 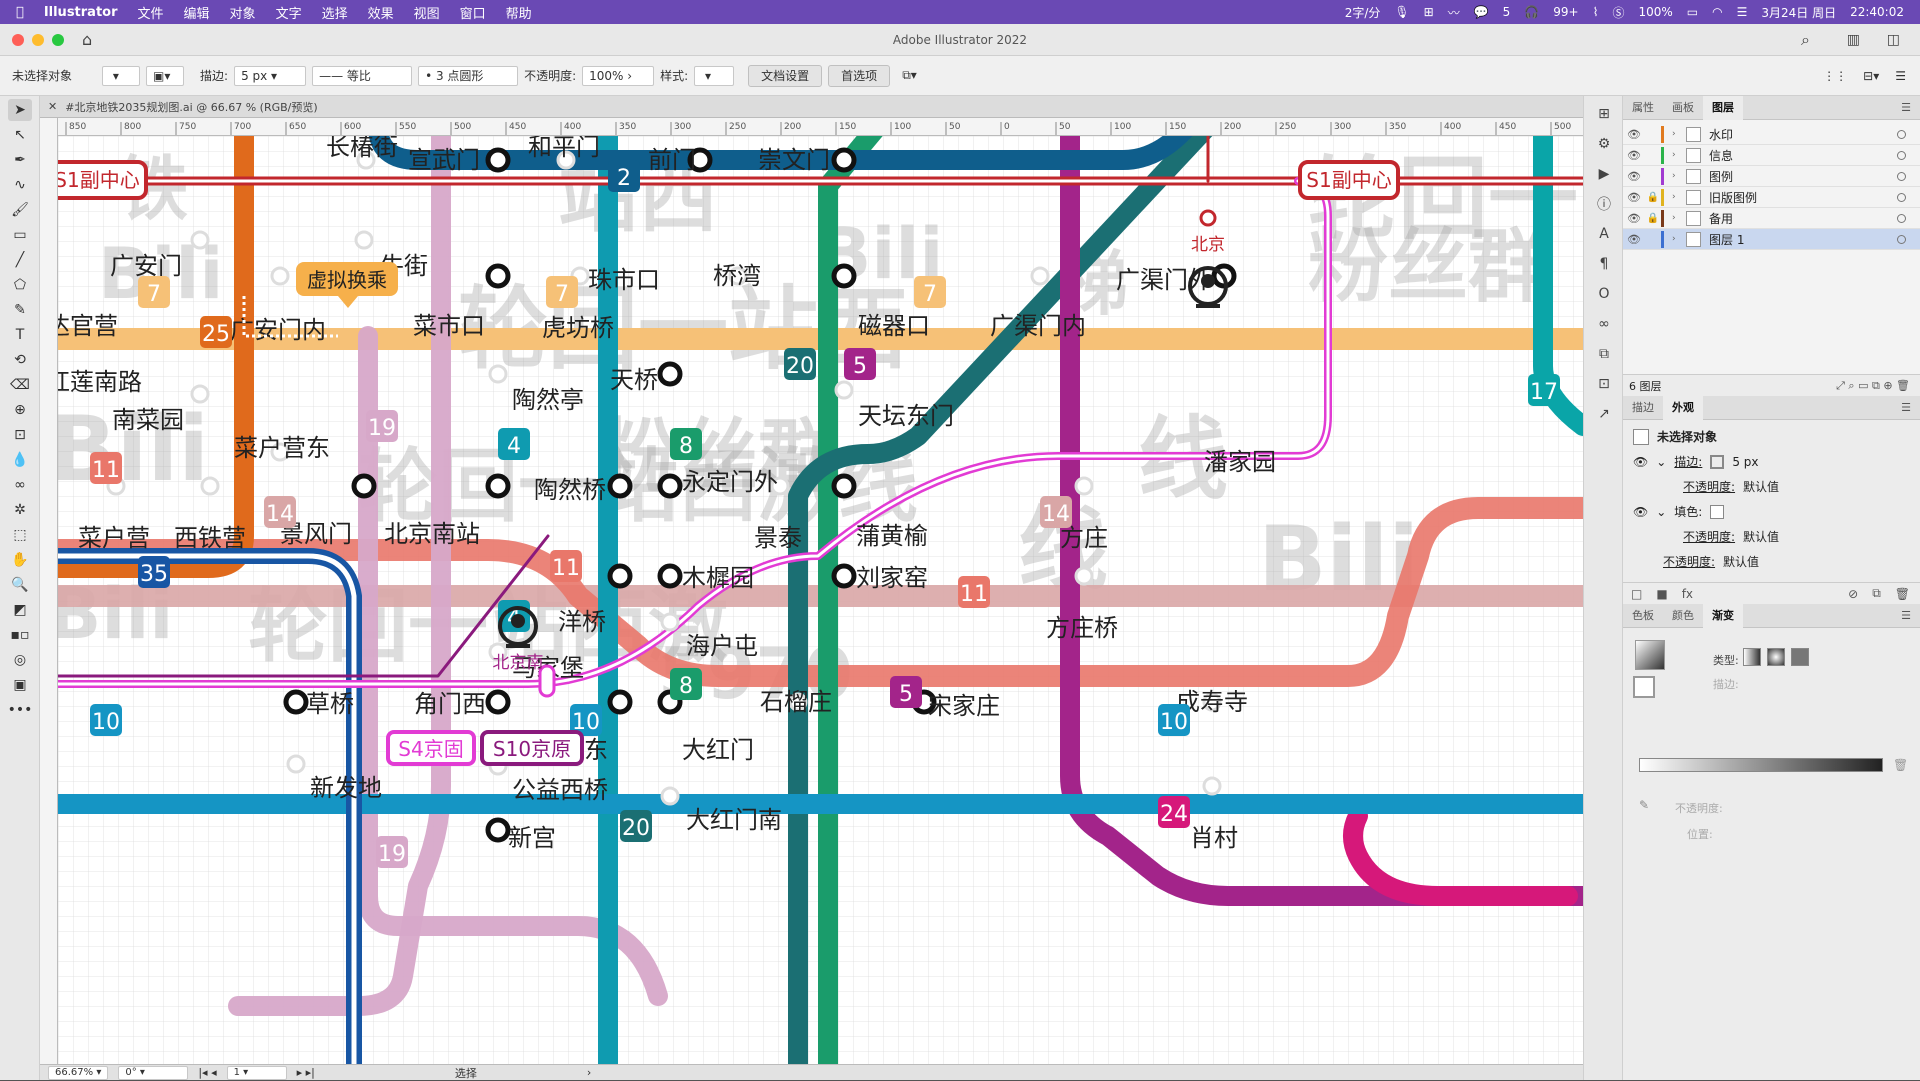 What do you see at coordinates (1604, 114) in the screenshot?
I see `transform-panel-icon: ⊞` at bounding box center [1604, 114].